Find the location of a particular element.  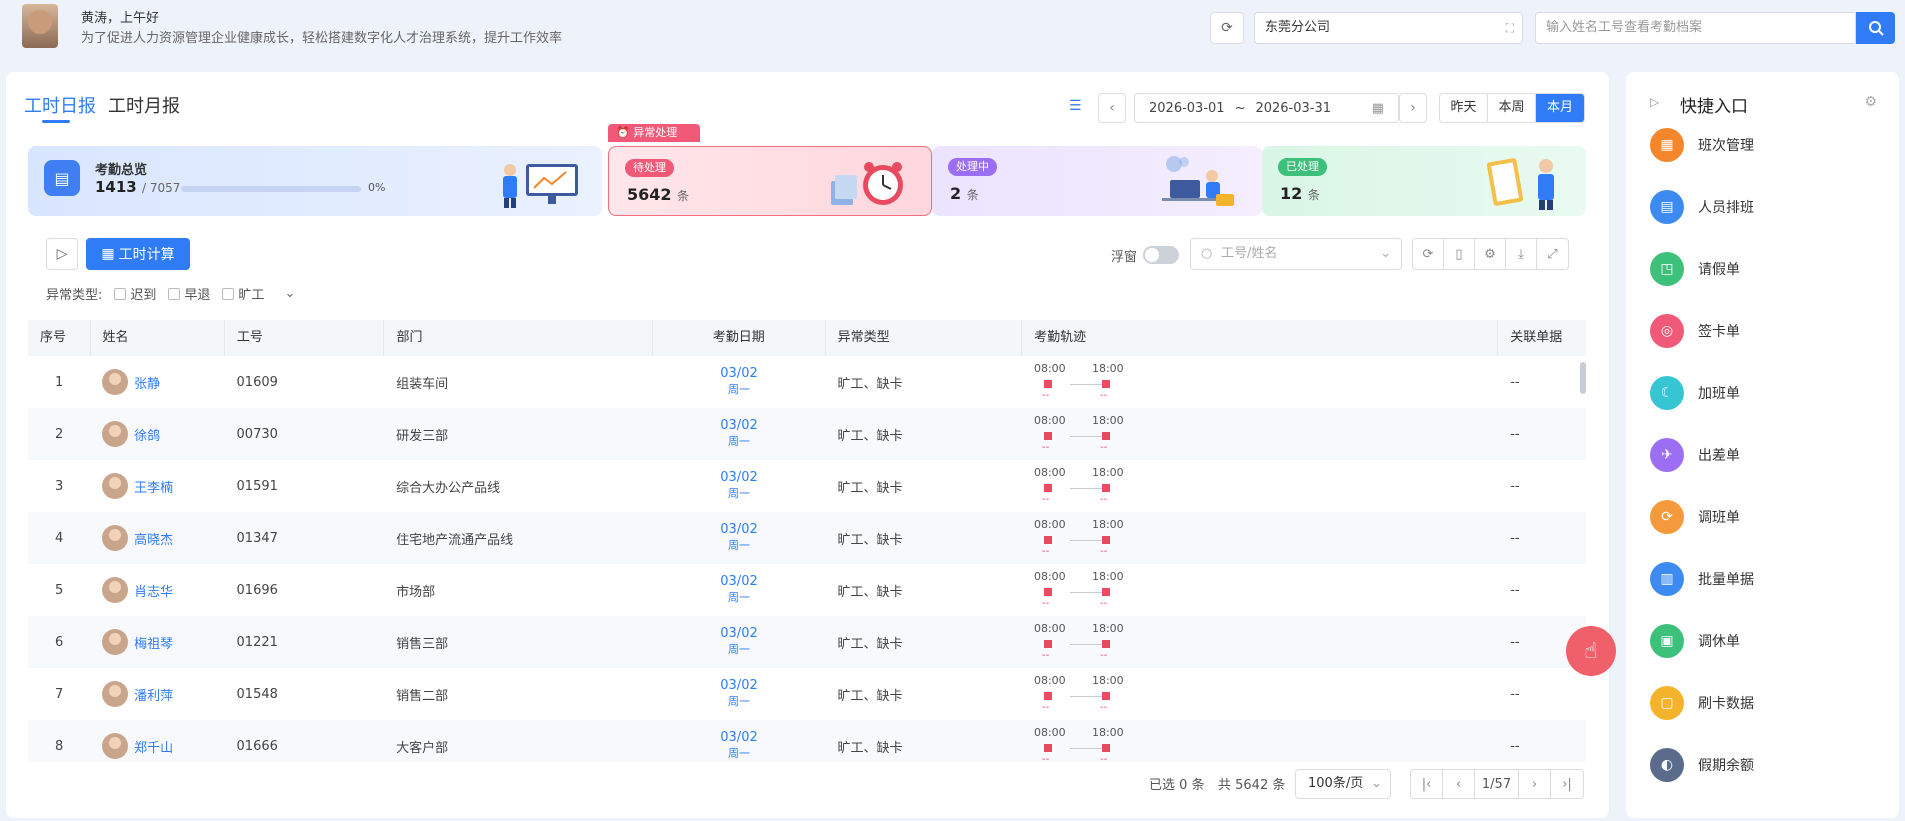

prev-page-button: ‹ is located at coordinates (1459, 784).